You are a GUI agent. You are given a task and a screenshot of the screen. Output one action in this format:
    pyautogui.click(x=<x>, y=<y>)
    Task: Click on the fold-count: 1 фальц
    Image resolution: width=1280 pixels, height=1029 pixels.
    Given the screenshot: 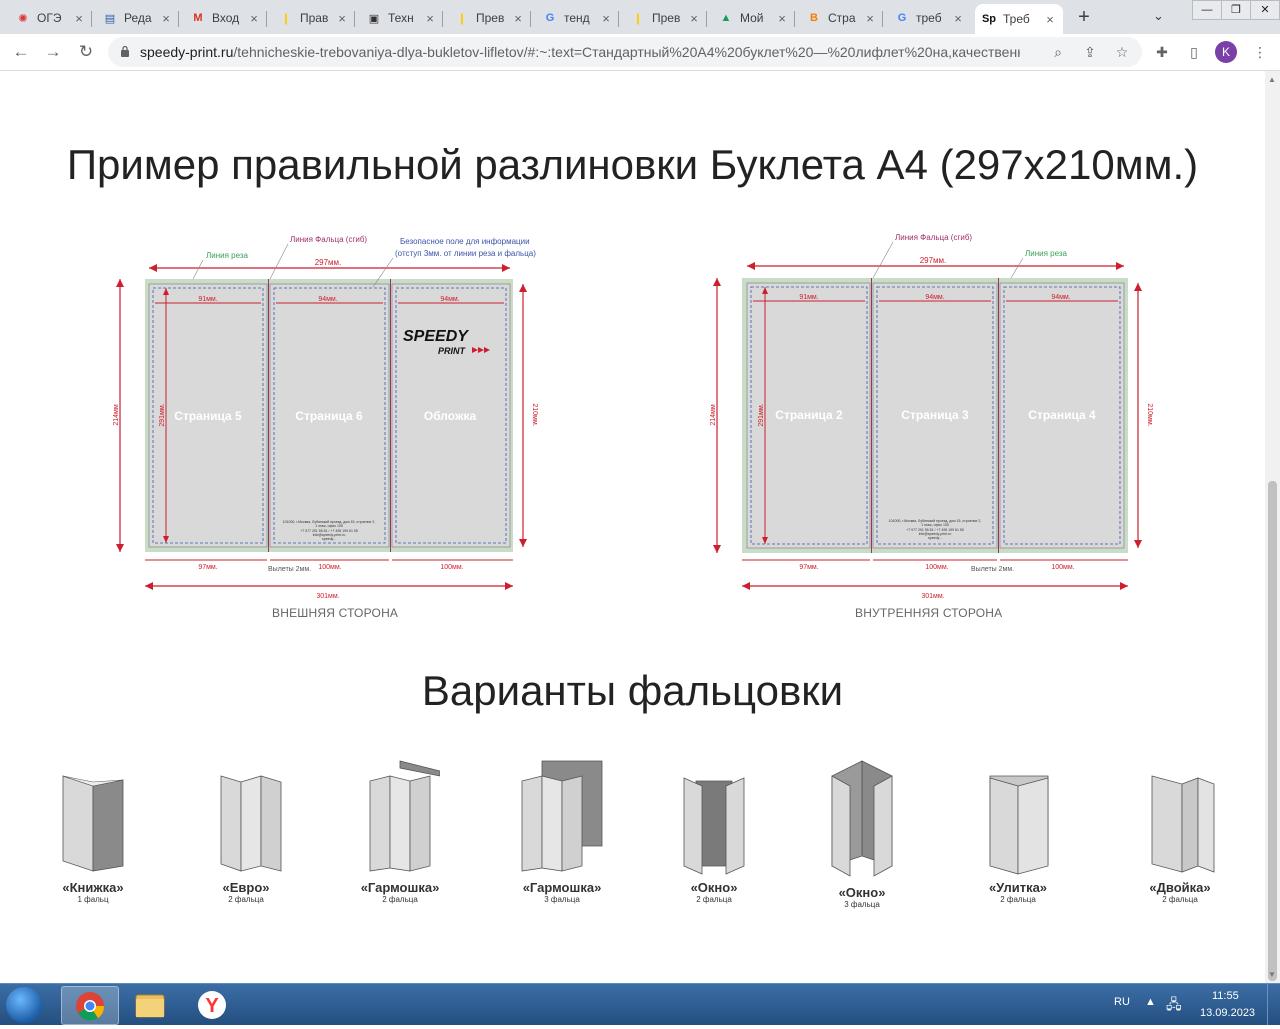 What is the action you would take?
    pyautogui.click(x=93, y=899)
    